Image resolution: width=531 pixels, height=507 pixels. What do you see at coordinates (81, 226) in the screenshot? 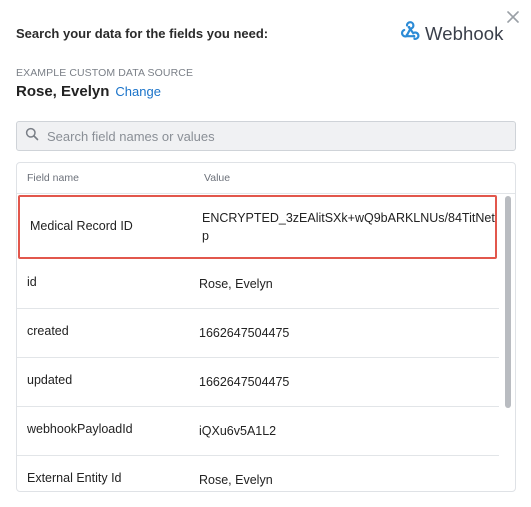
I see `field-name-cell: Medical Record ID` at bounding box center [81, 226].